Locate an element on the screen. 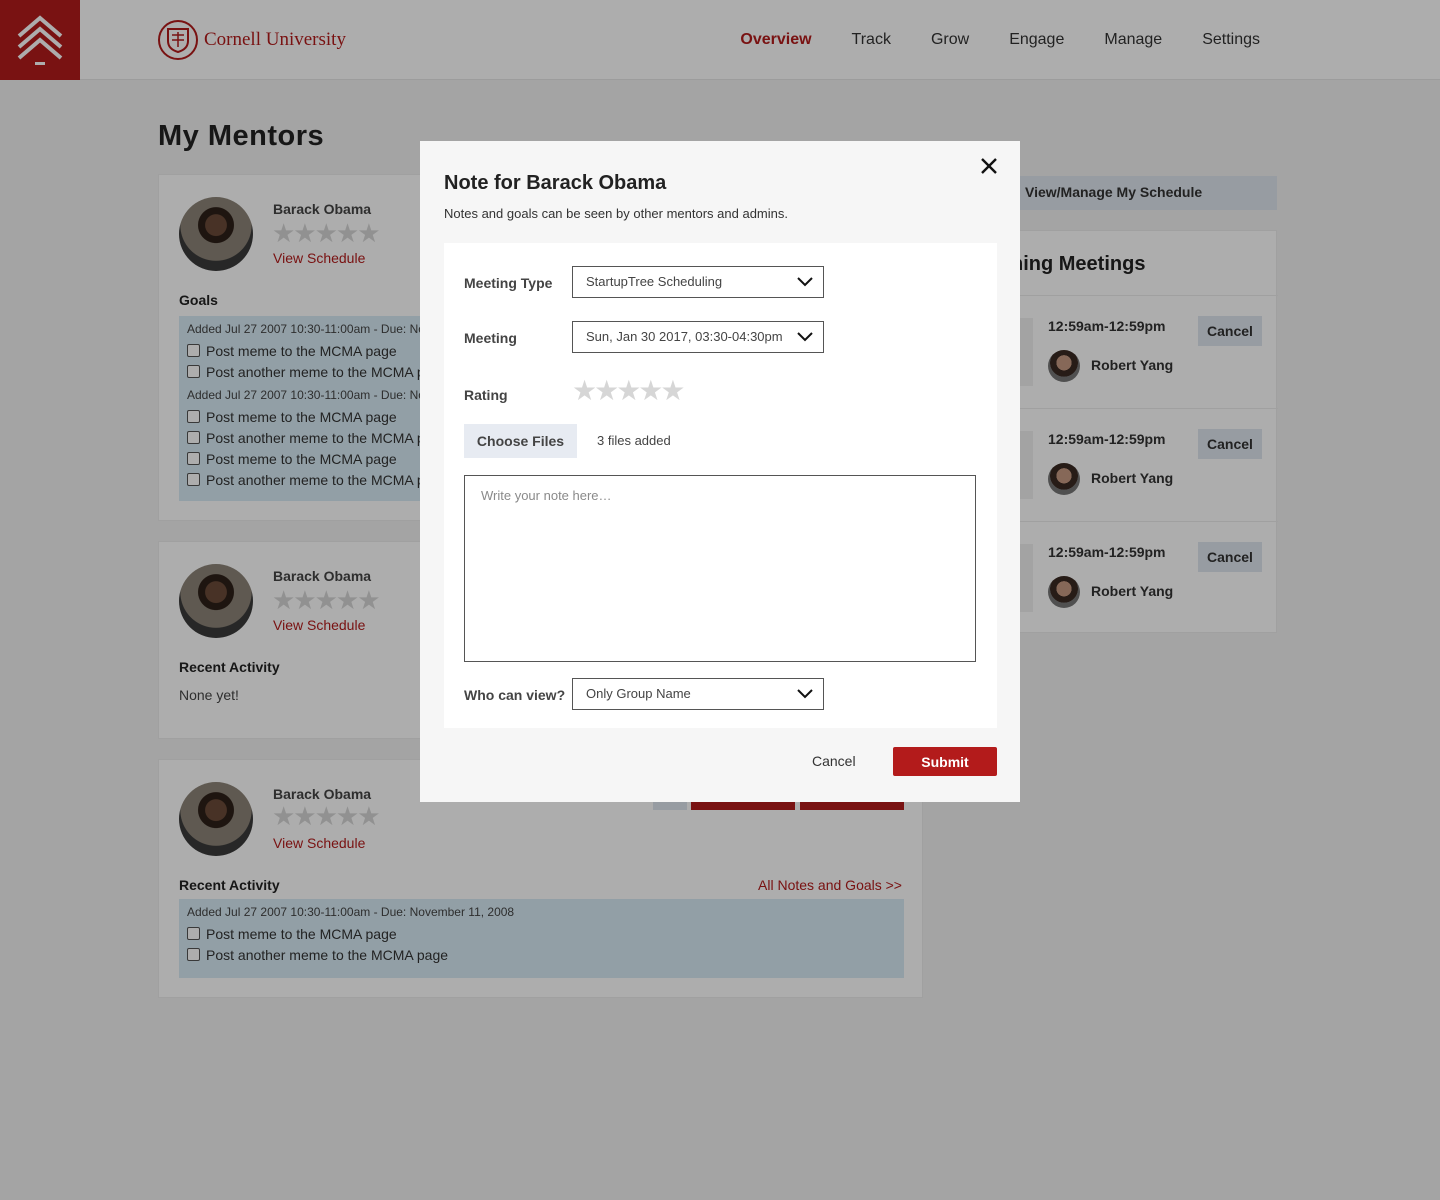 This screenshot has height=1200, width=1440. note-textarea is located at coordinates (720, 568).